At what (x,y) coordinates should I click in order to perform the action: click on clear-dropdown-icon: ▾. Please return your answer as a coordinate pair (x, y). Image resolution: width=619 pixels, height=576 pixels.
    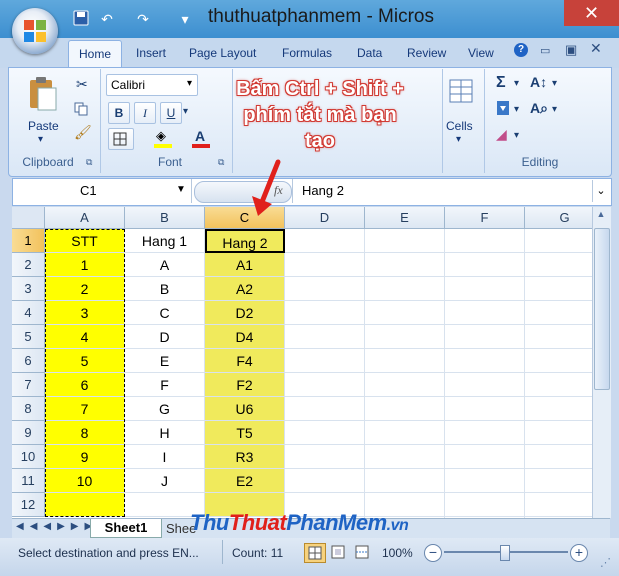
    Looking at the image, I should click on (516, 135).